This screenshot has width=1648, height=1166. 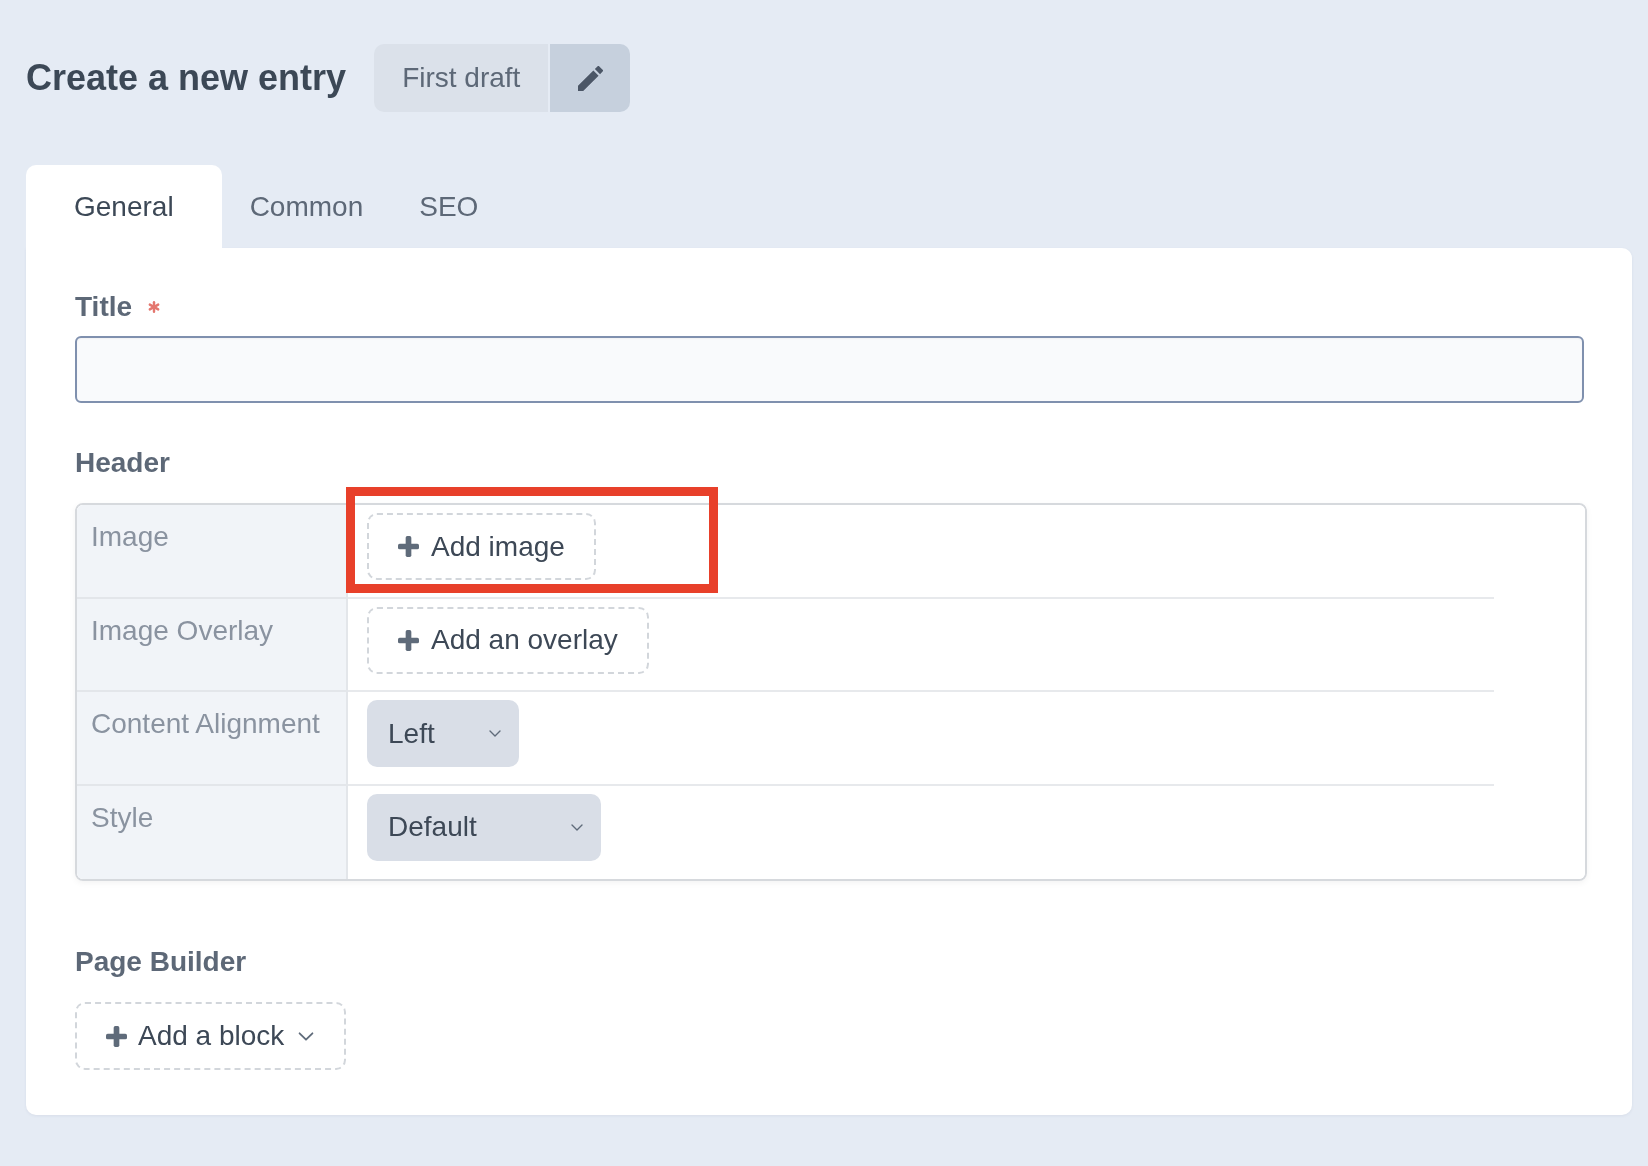 What do you see at coordinates (481, 546) in the screenshot?
I see `add-button: Add image` at bounding box center [481, 546].